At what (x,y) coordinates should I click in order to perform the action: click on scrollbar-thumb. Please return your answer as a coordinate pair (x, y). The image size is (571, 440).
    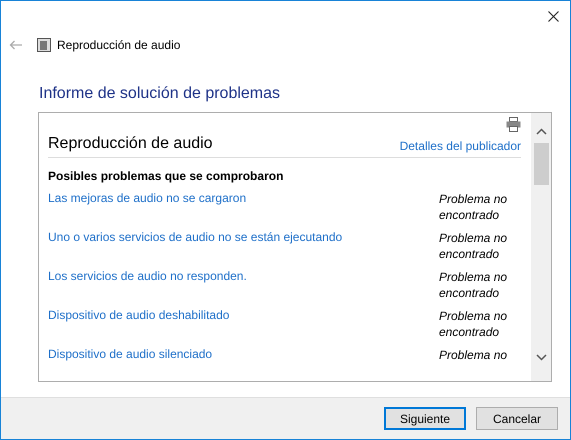
    Looking at the image, I should click on (541, 164).